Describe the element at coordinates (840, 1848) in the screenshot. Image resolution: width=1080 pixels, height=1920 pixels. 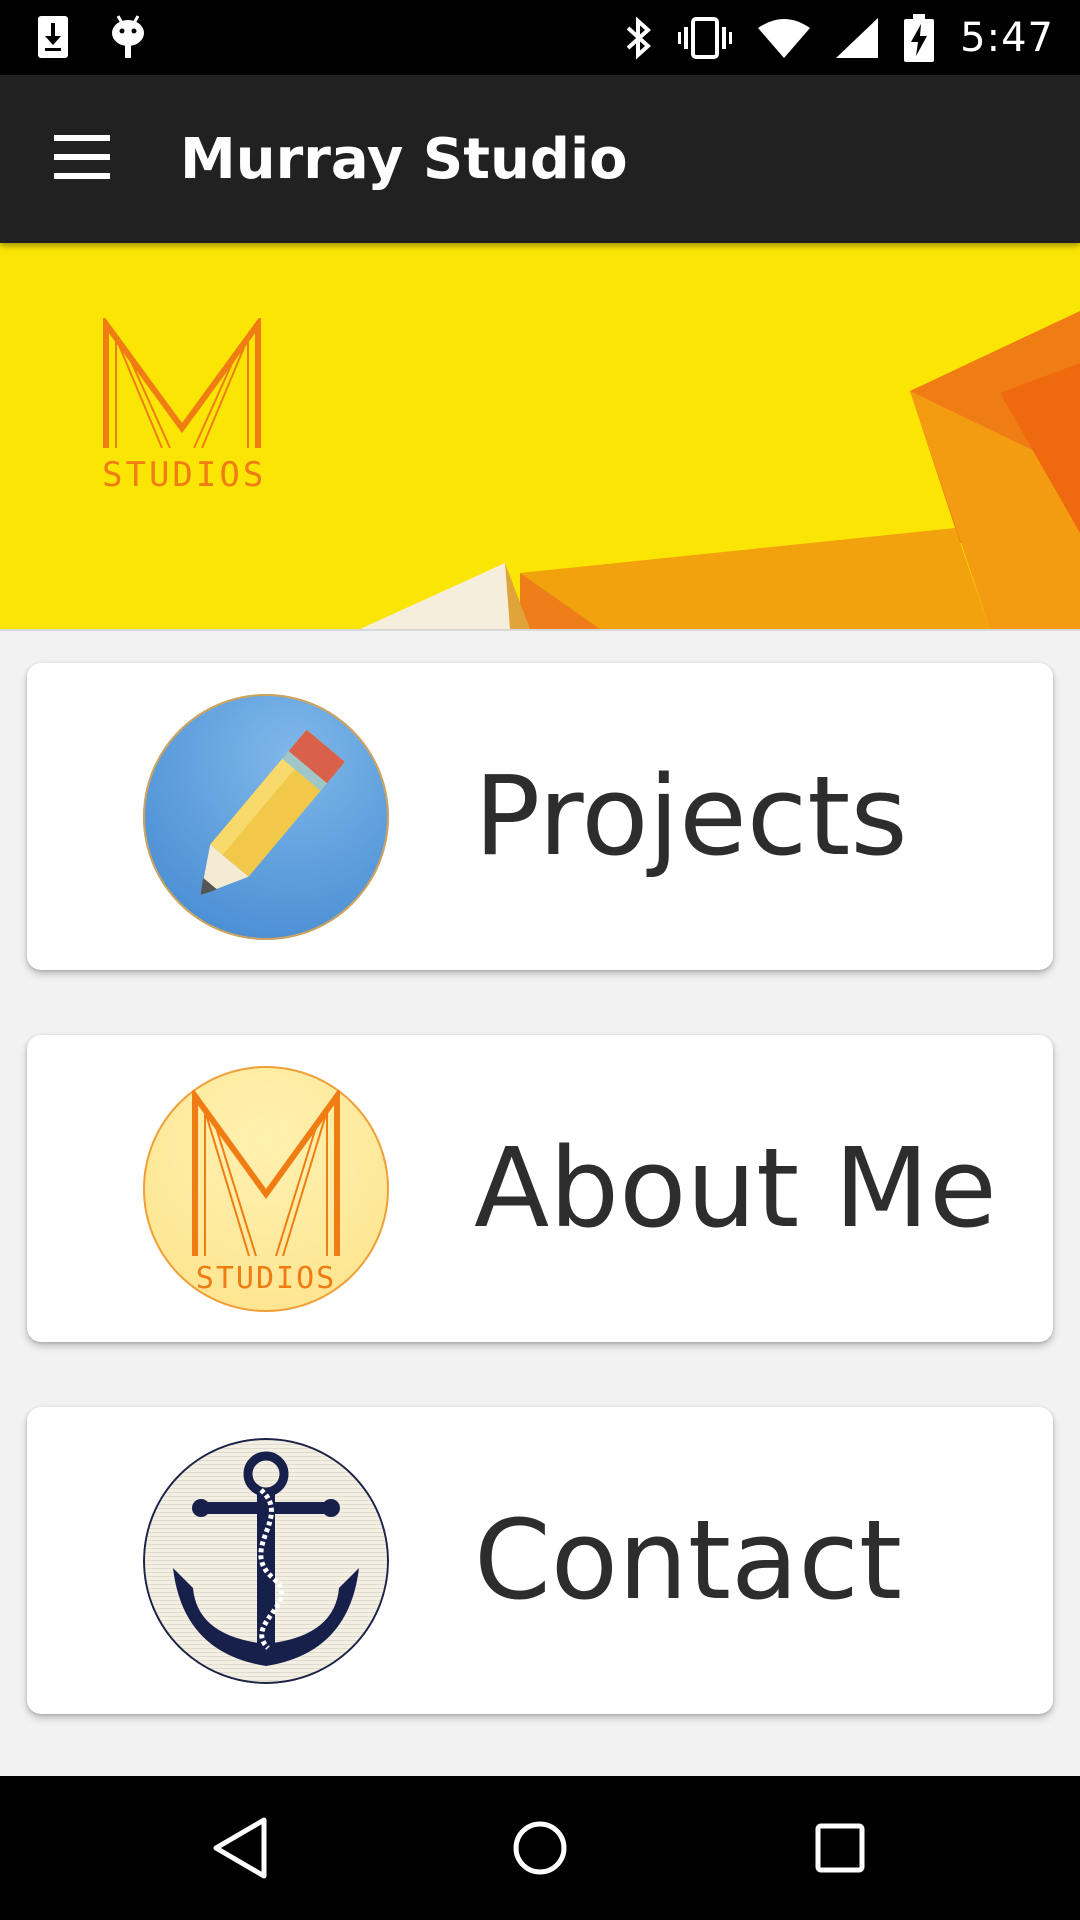
I see `recents-icon` at that location.